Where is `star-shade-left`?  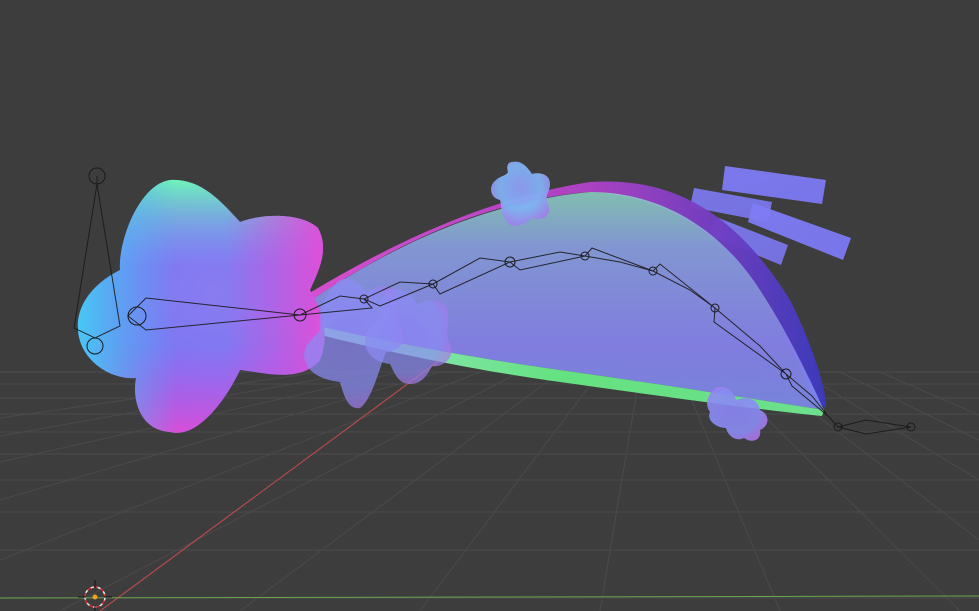
star-shade-left is located at coordinates (201, 306).